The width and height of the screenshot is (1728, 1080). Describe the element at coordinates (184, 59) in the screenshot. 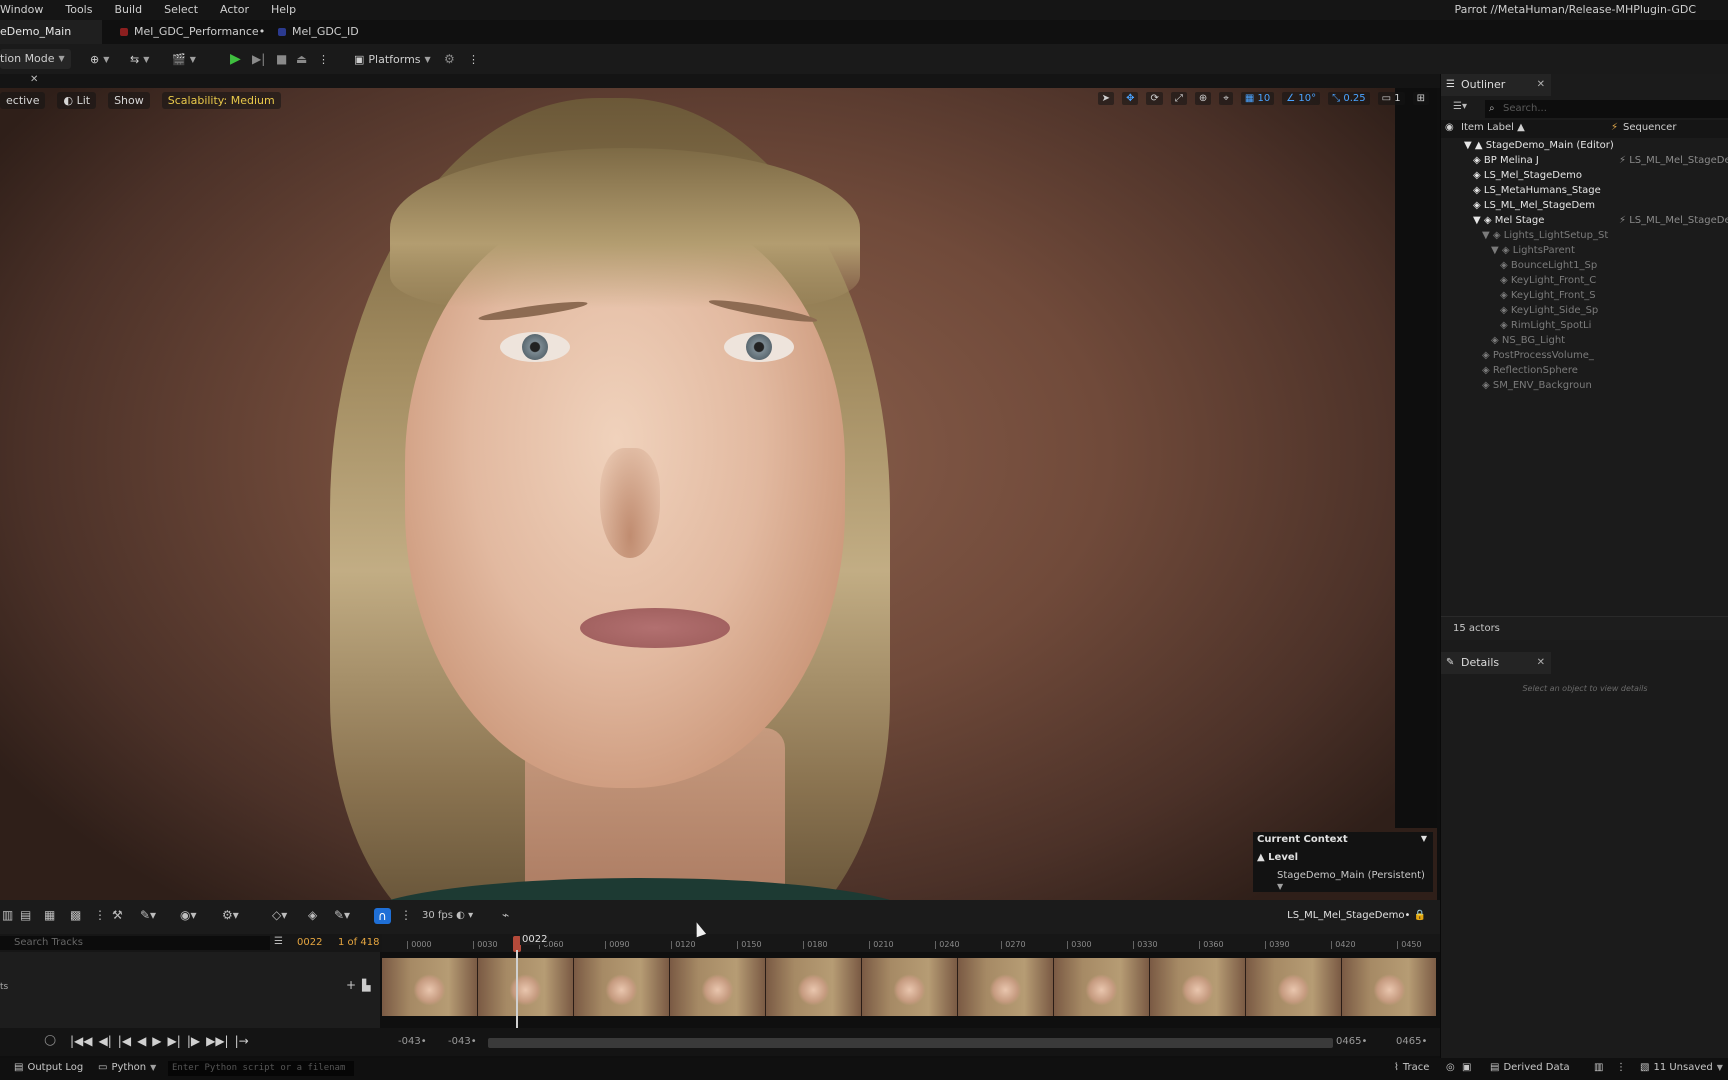

I see `cinematics-button: 🎬 ▼` at that location.